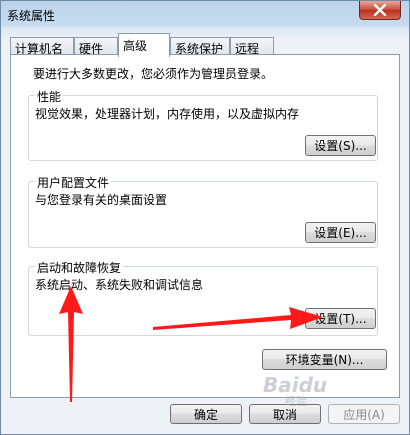  I want to click on tab-remote: 远程, so click(252, 46).